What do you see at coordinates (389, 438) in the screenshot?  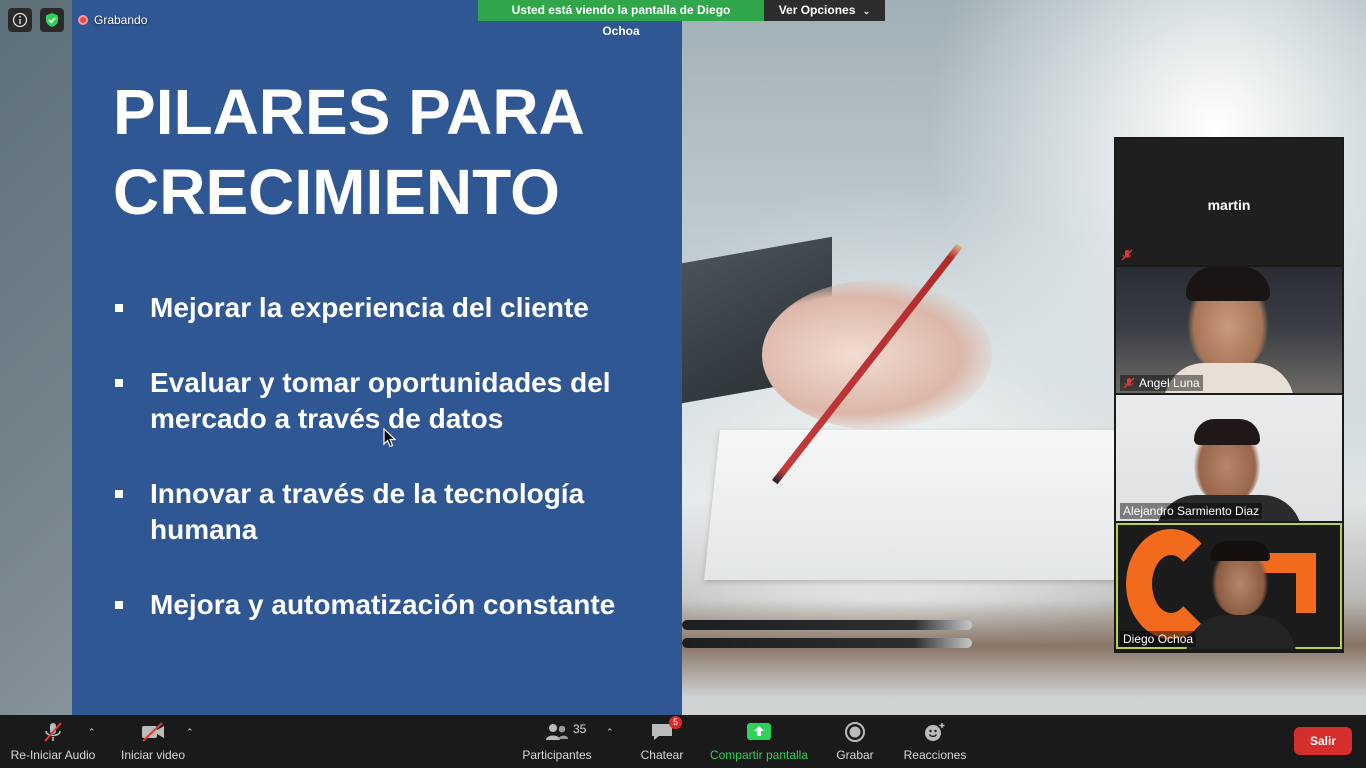 I see `mouse-cursor-icon` at bounding box center [389, 438].